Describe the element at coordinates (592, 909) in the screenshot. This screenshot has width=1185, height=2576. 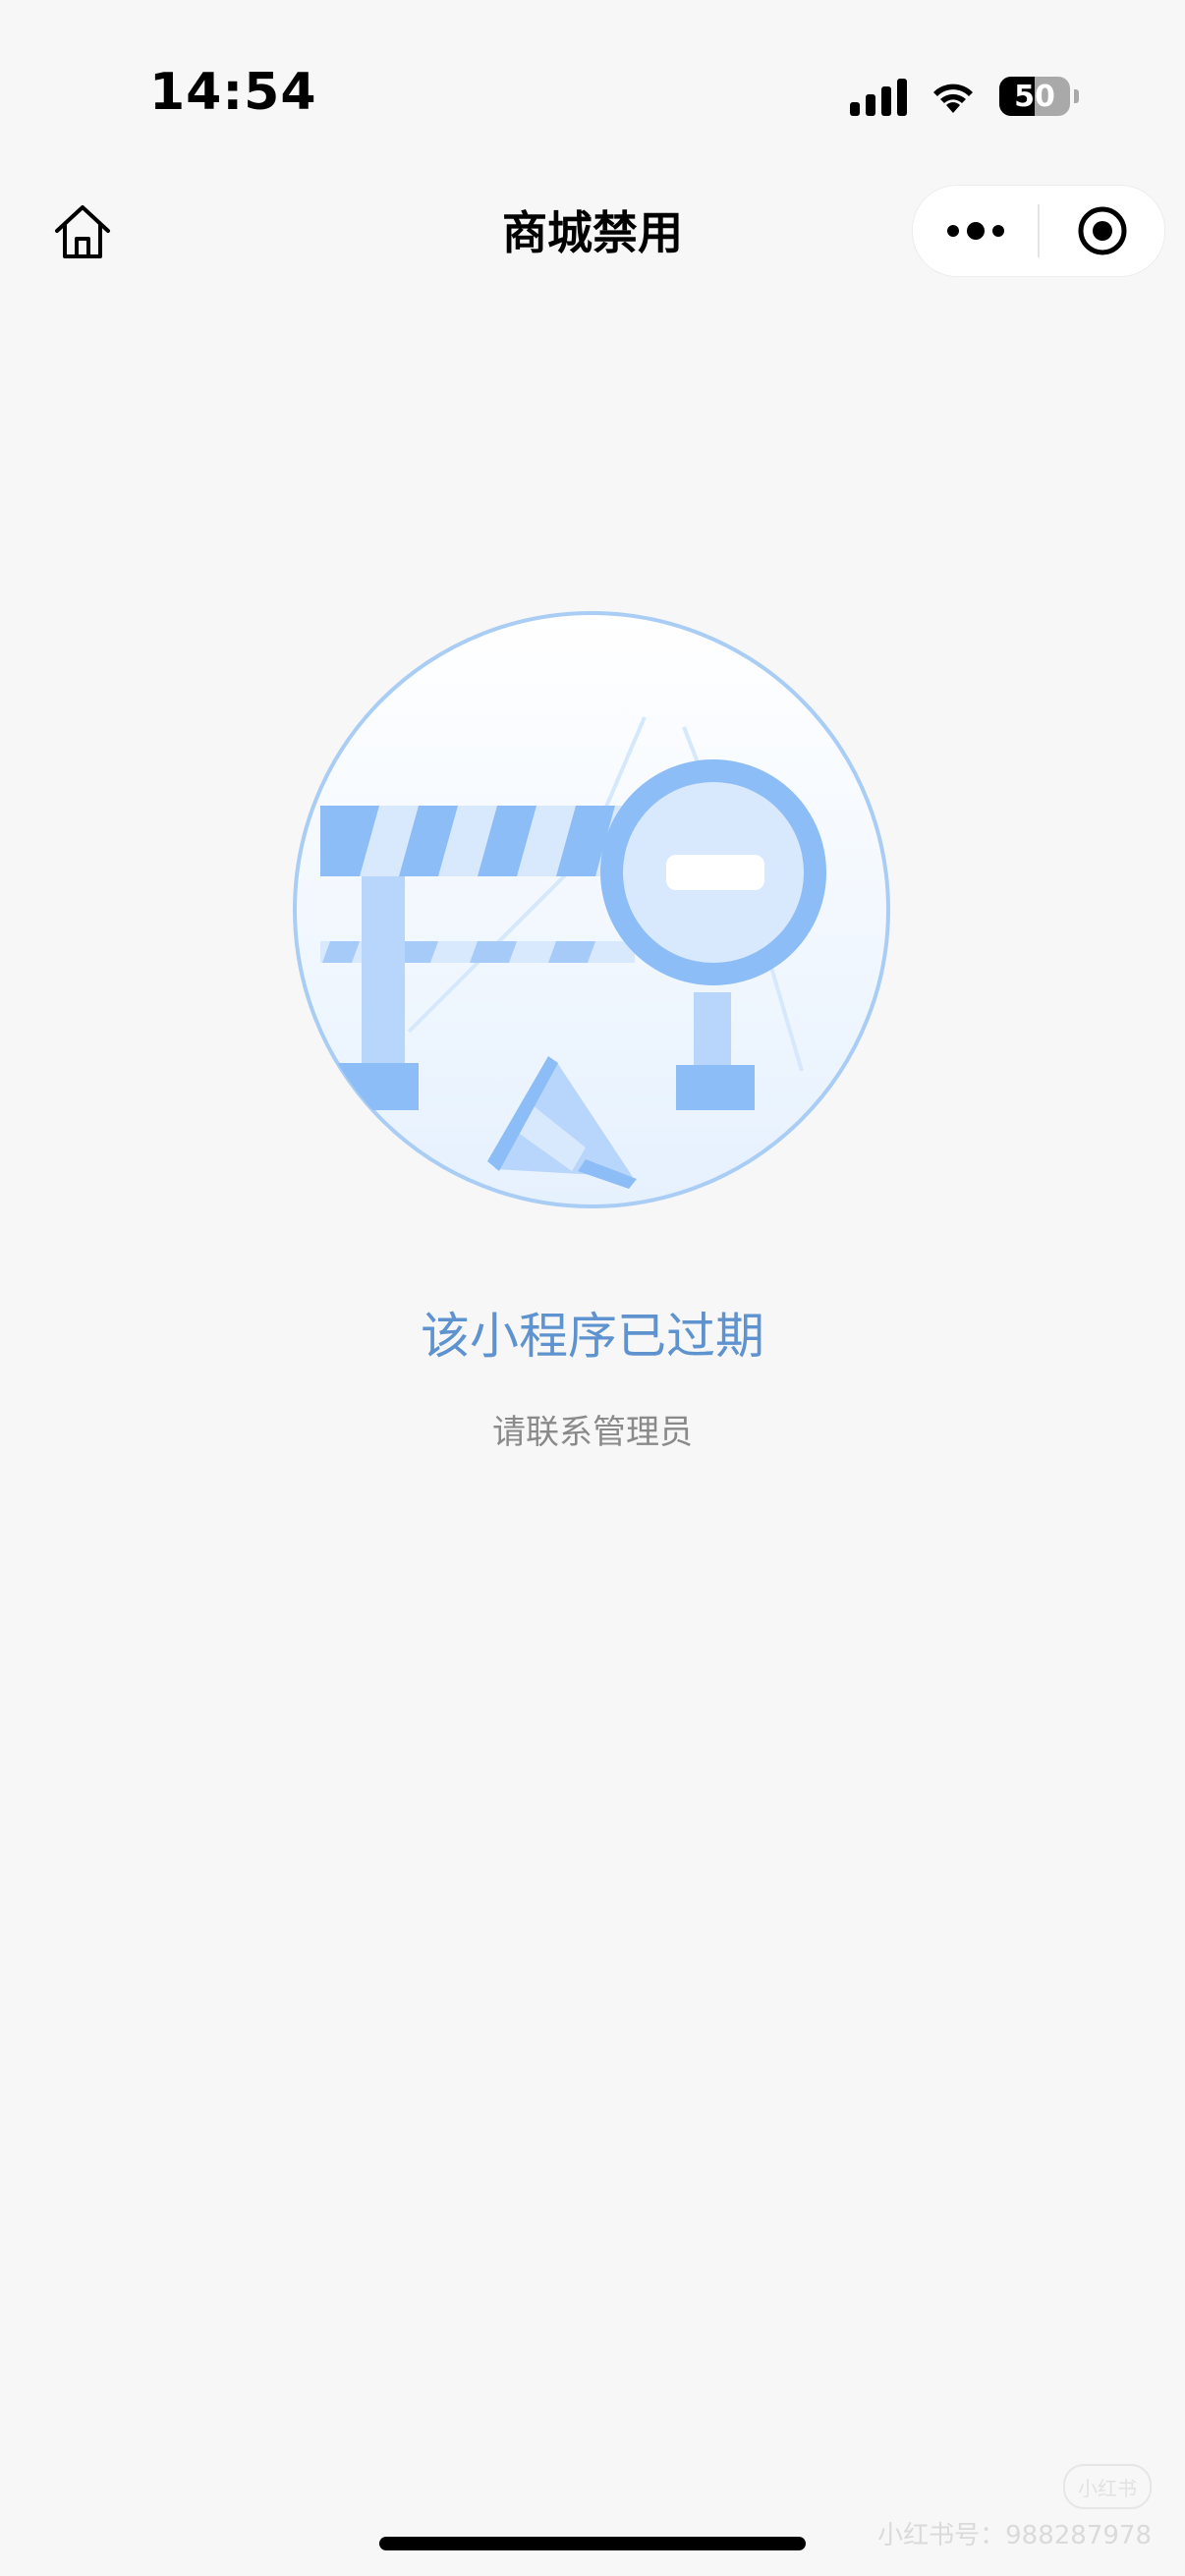
I see `barrier-no-entry-illustration` at that location.